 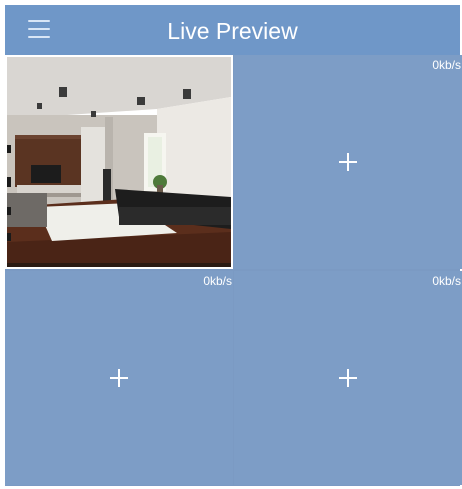 I want to click on app-header: Live Preview, so click(x=232, y=30).